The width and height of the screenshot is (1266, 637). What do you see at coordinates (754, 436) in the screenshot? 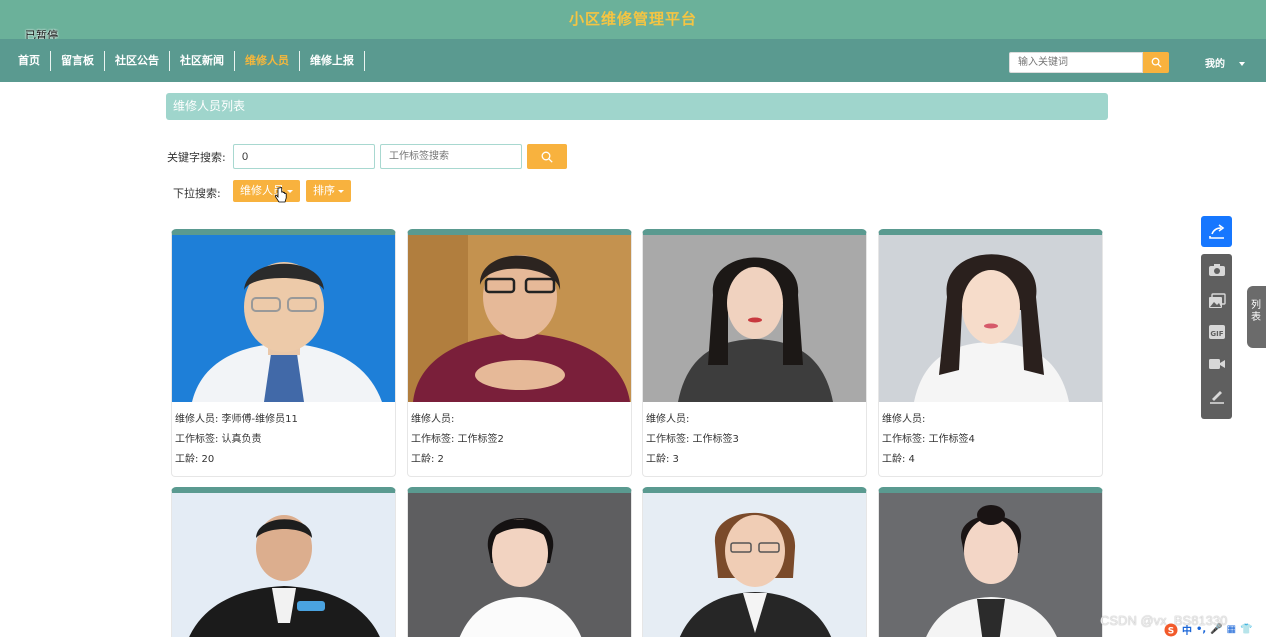
I see `staff-info: 维修人员: 工作标签: 工作标签3 工龄: 3` at bounding box center [754, 436].